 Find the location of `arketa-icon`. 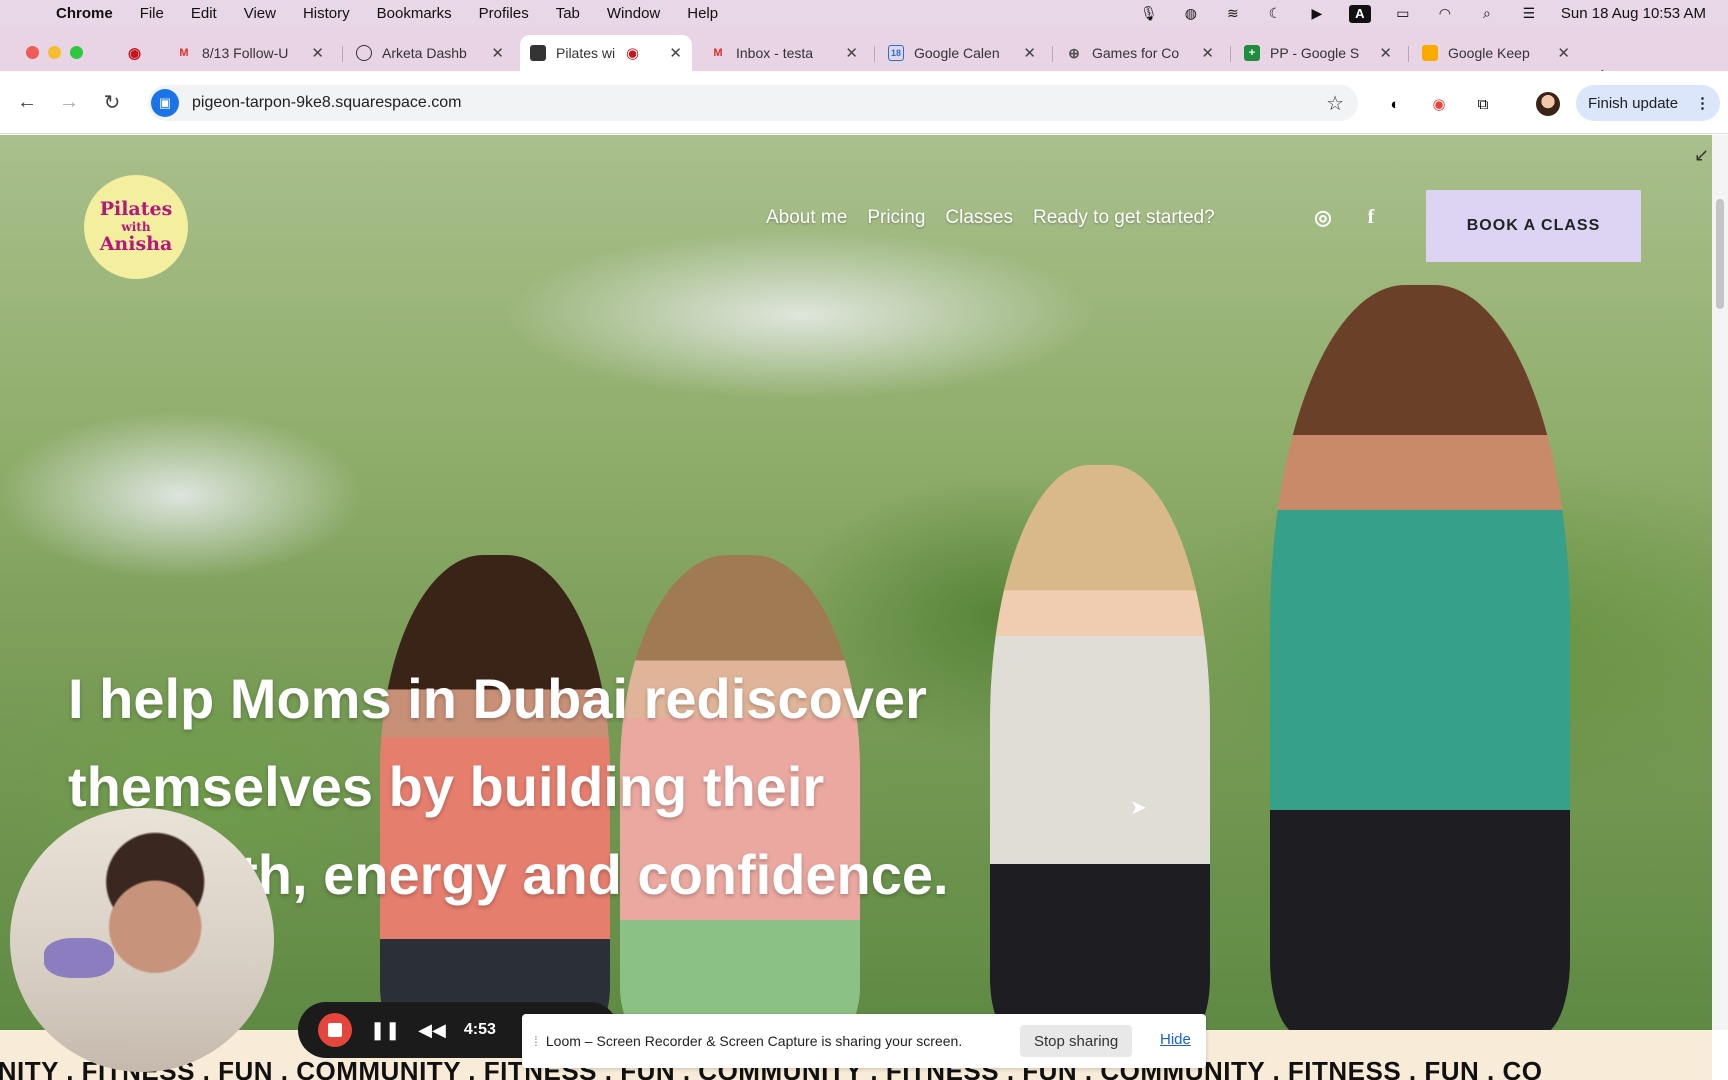

arketa-icon is located at coordinates (364, 53).